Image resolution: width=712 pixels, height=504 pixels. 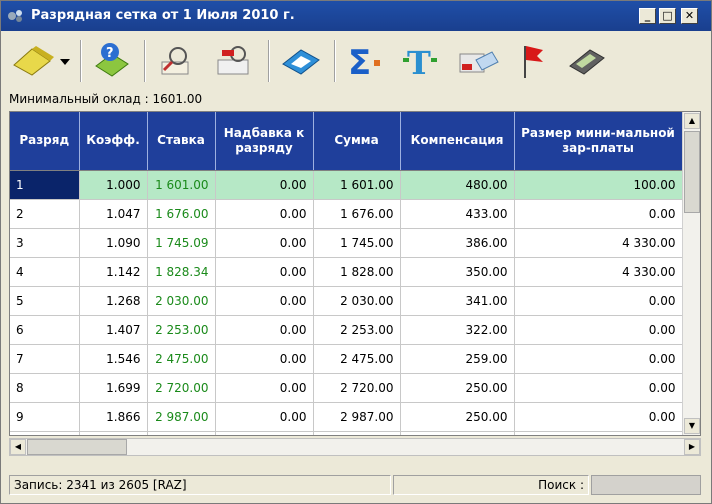 What do you see at coordinates (113, 359) in the screenshot?
I see `table-cell: 1.546` at bounding box center [113, 359].